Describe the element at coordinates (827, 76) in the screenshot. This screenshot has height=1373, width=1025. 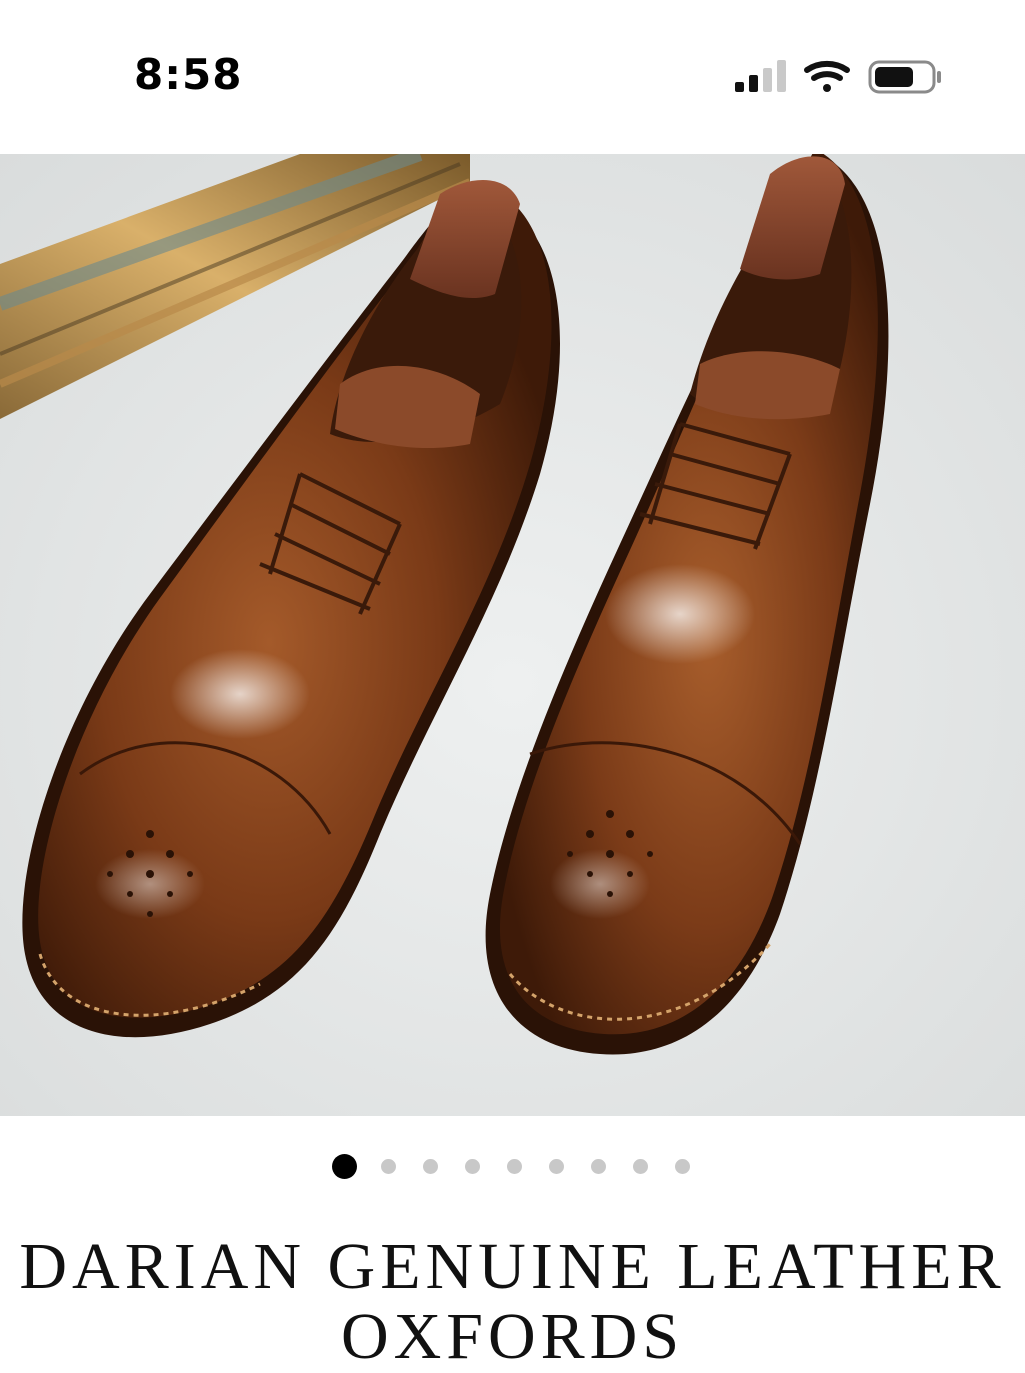
I see `wifi-icon` at that location.